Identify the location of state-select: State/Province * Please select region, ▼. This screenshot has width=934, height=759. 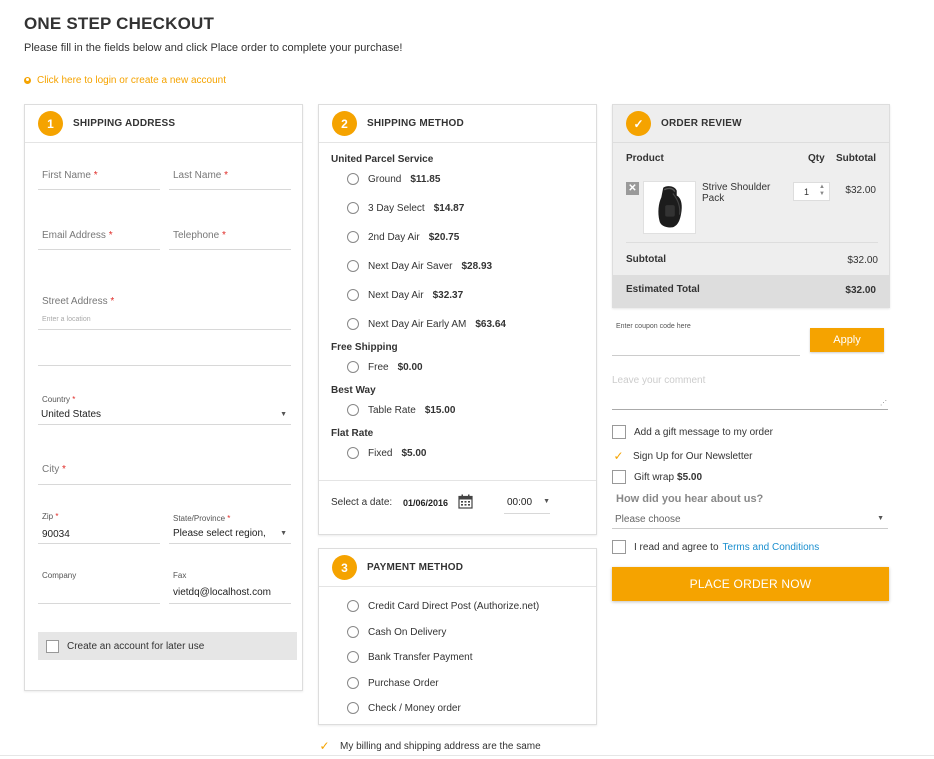
(230, 527).